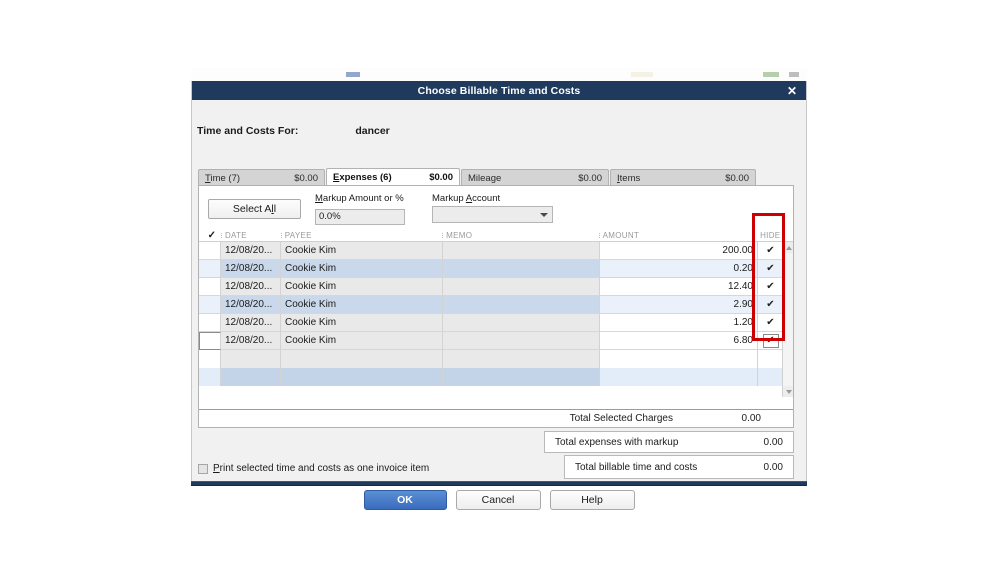 This screenshot has width=999, height=562. I want to click on scroll-up-icon, so click(788, 247).